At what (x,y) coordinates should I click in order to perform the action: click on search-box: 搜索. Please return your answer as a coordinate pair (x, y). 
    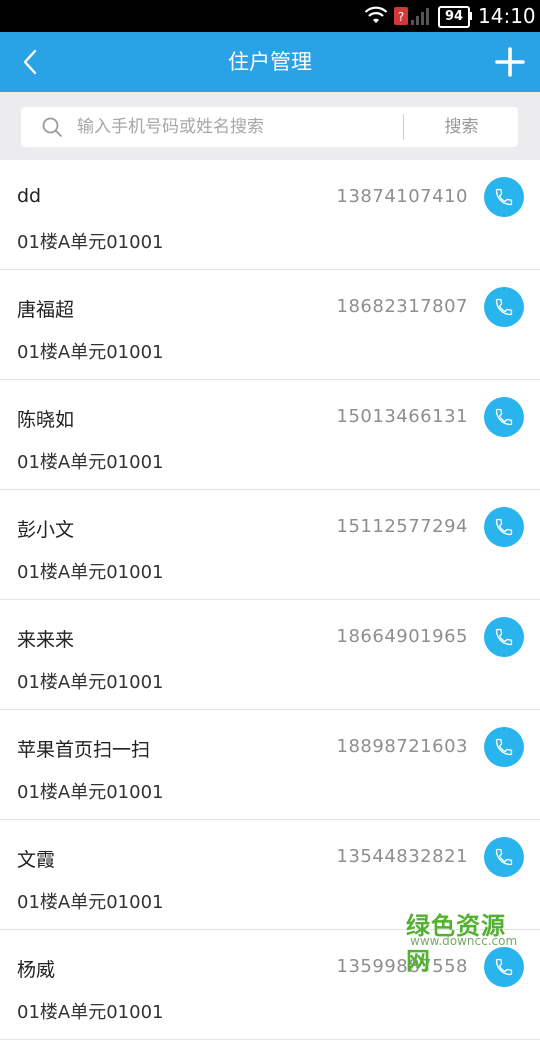
    Looking at the image, I should click on (269, 127).